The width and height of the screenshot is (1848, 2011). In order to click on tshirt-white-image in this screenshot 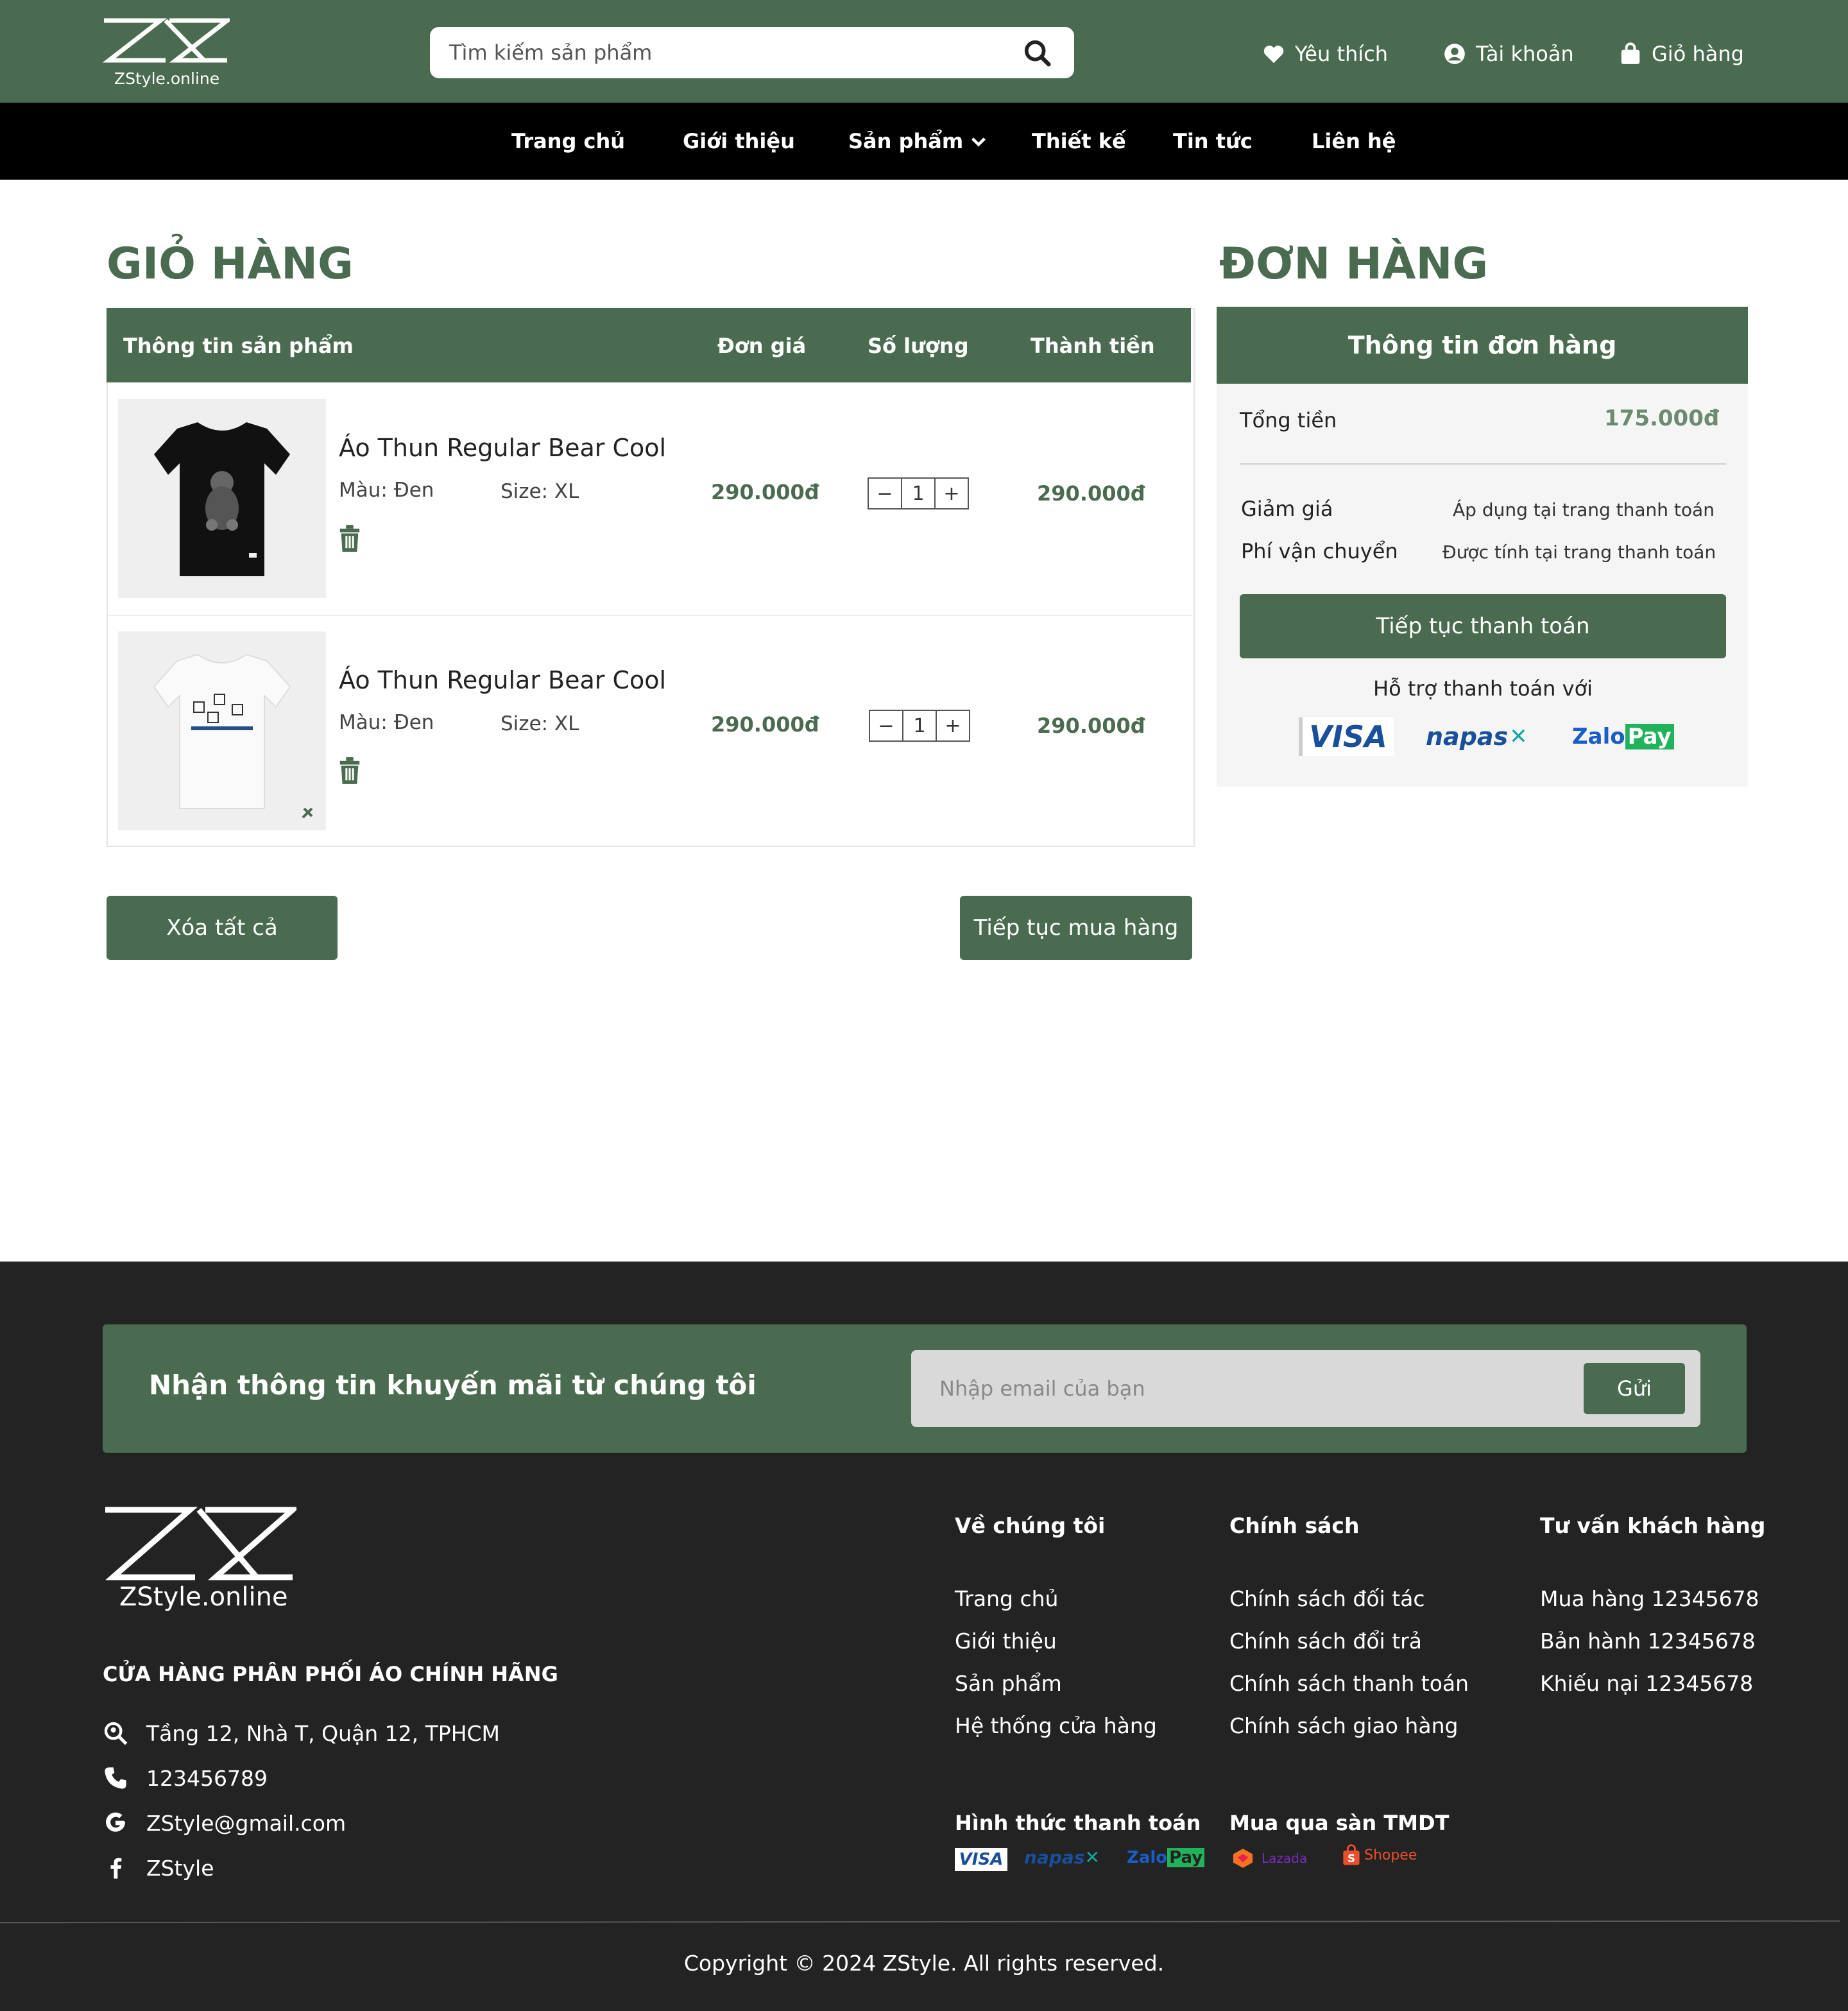, I will do `click(222, 731)`.